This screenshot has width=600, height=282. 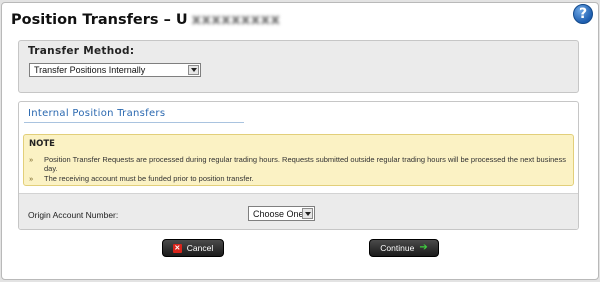 I want to click on cancel-button-label: Cancel, so click(x=200, y=248).